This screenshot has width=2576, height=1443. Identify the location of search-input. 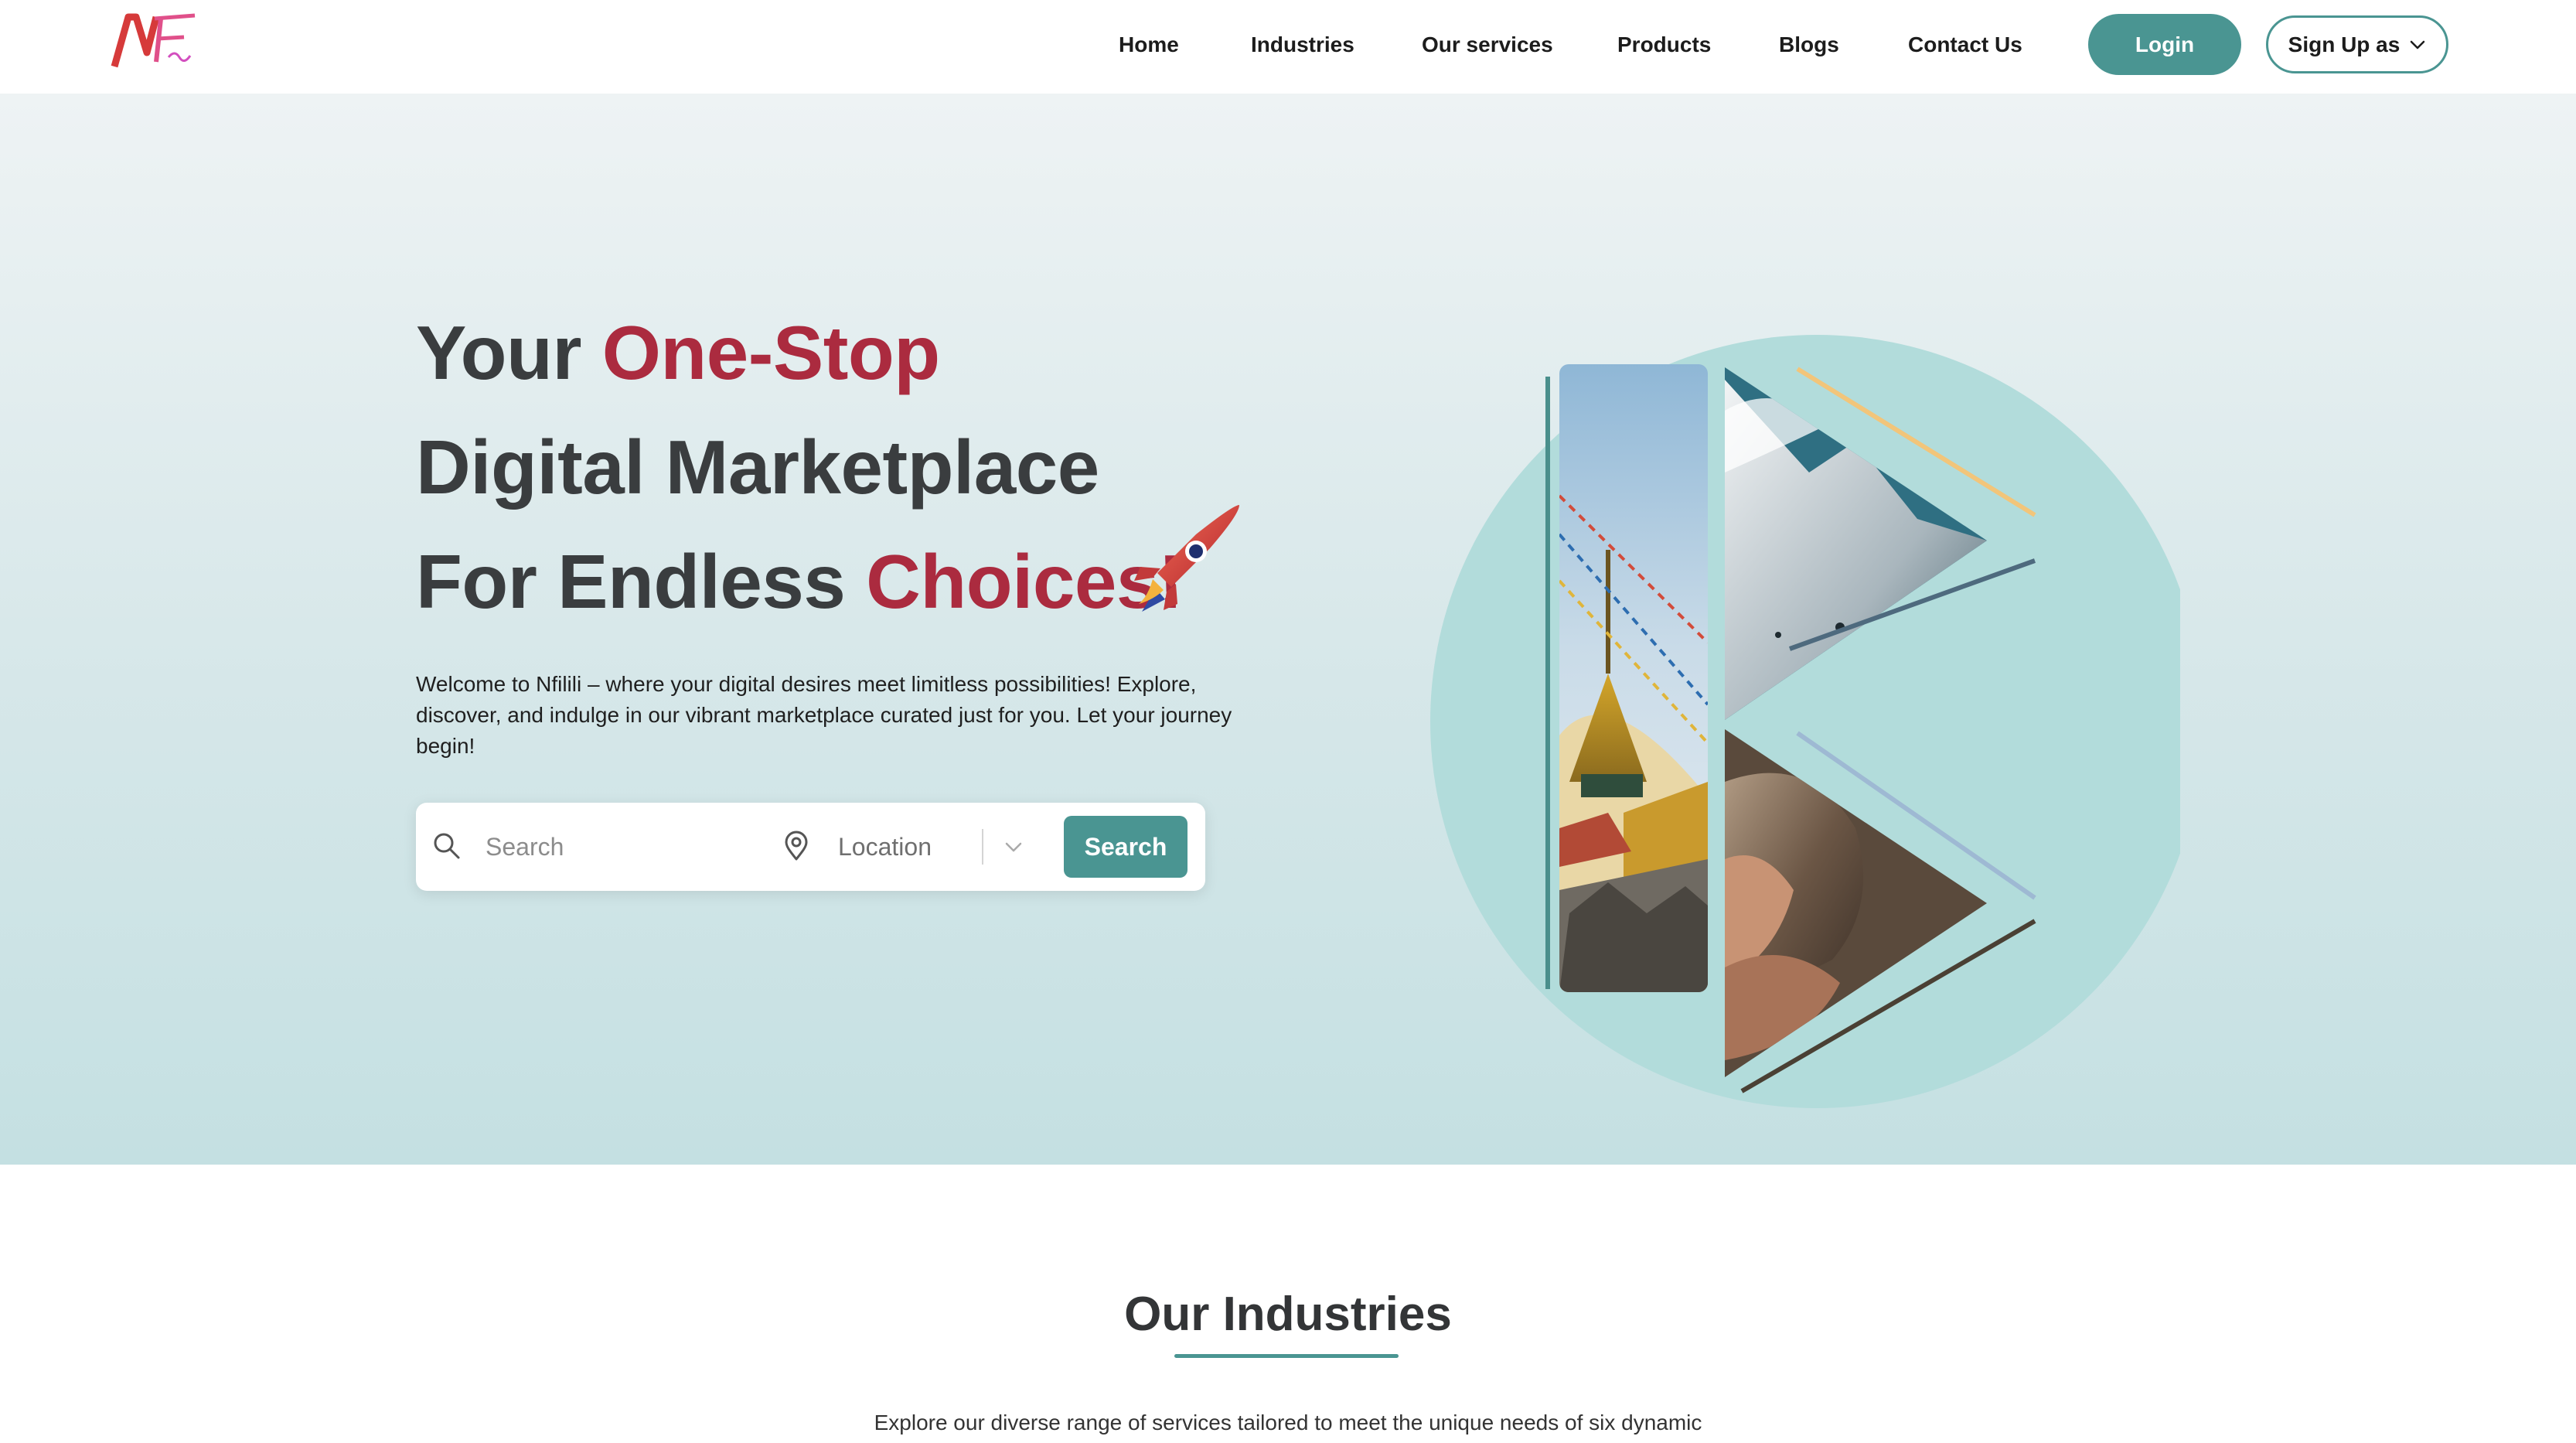
(625, 847).